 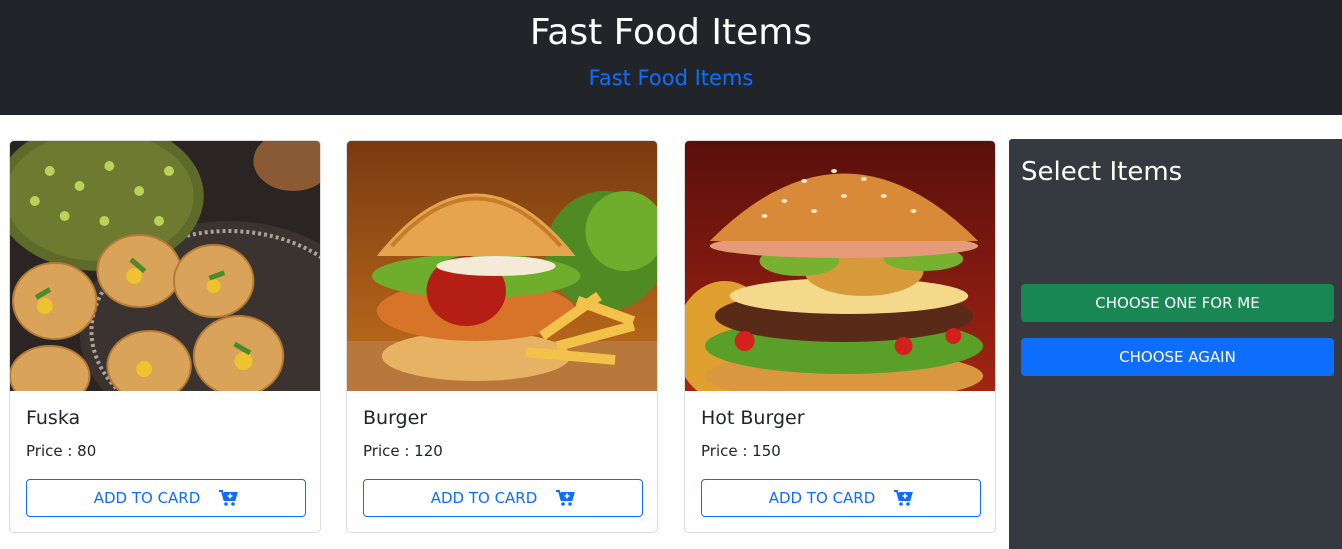 I want to click on item-price: Price : 150, so click(x=741, y=451).